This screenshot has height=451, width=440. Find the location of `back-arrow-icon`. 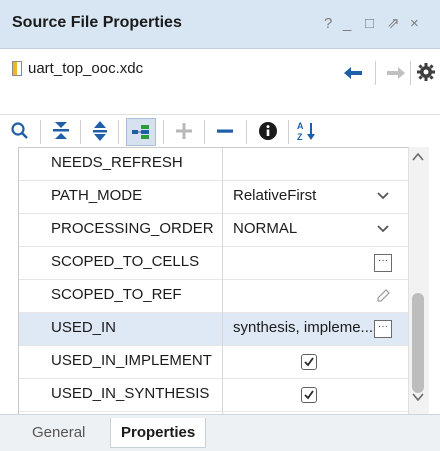

back-arrow-icon is located at coordinates (353, 73).